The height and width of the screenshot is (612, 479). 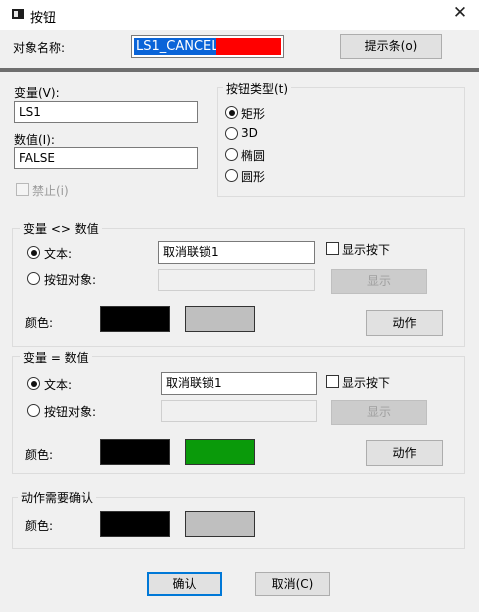 I want to click on eq-display-button: 显示, so click(x=379, y=412).